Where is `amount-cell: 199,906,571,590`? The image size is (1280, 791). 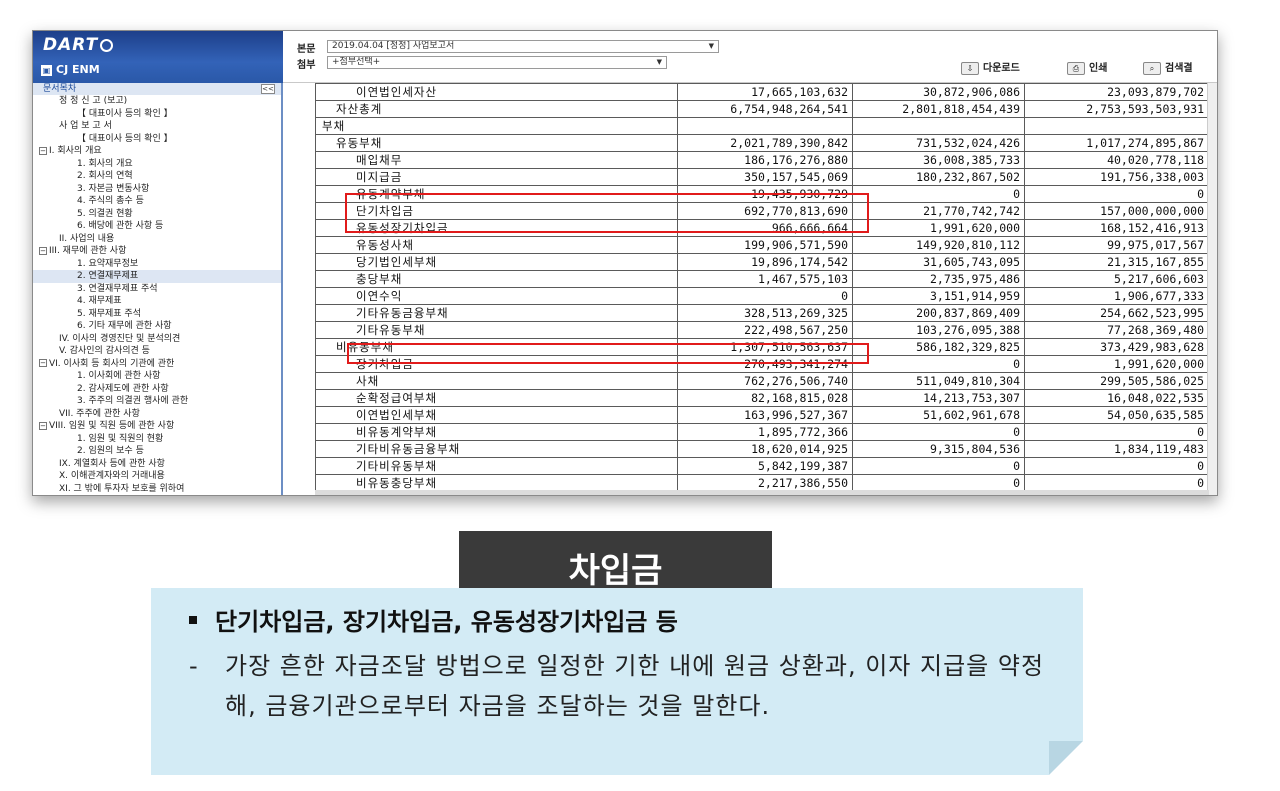
amount-cell: 199,906,571,590 is located at coordinates (765, 245).